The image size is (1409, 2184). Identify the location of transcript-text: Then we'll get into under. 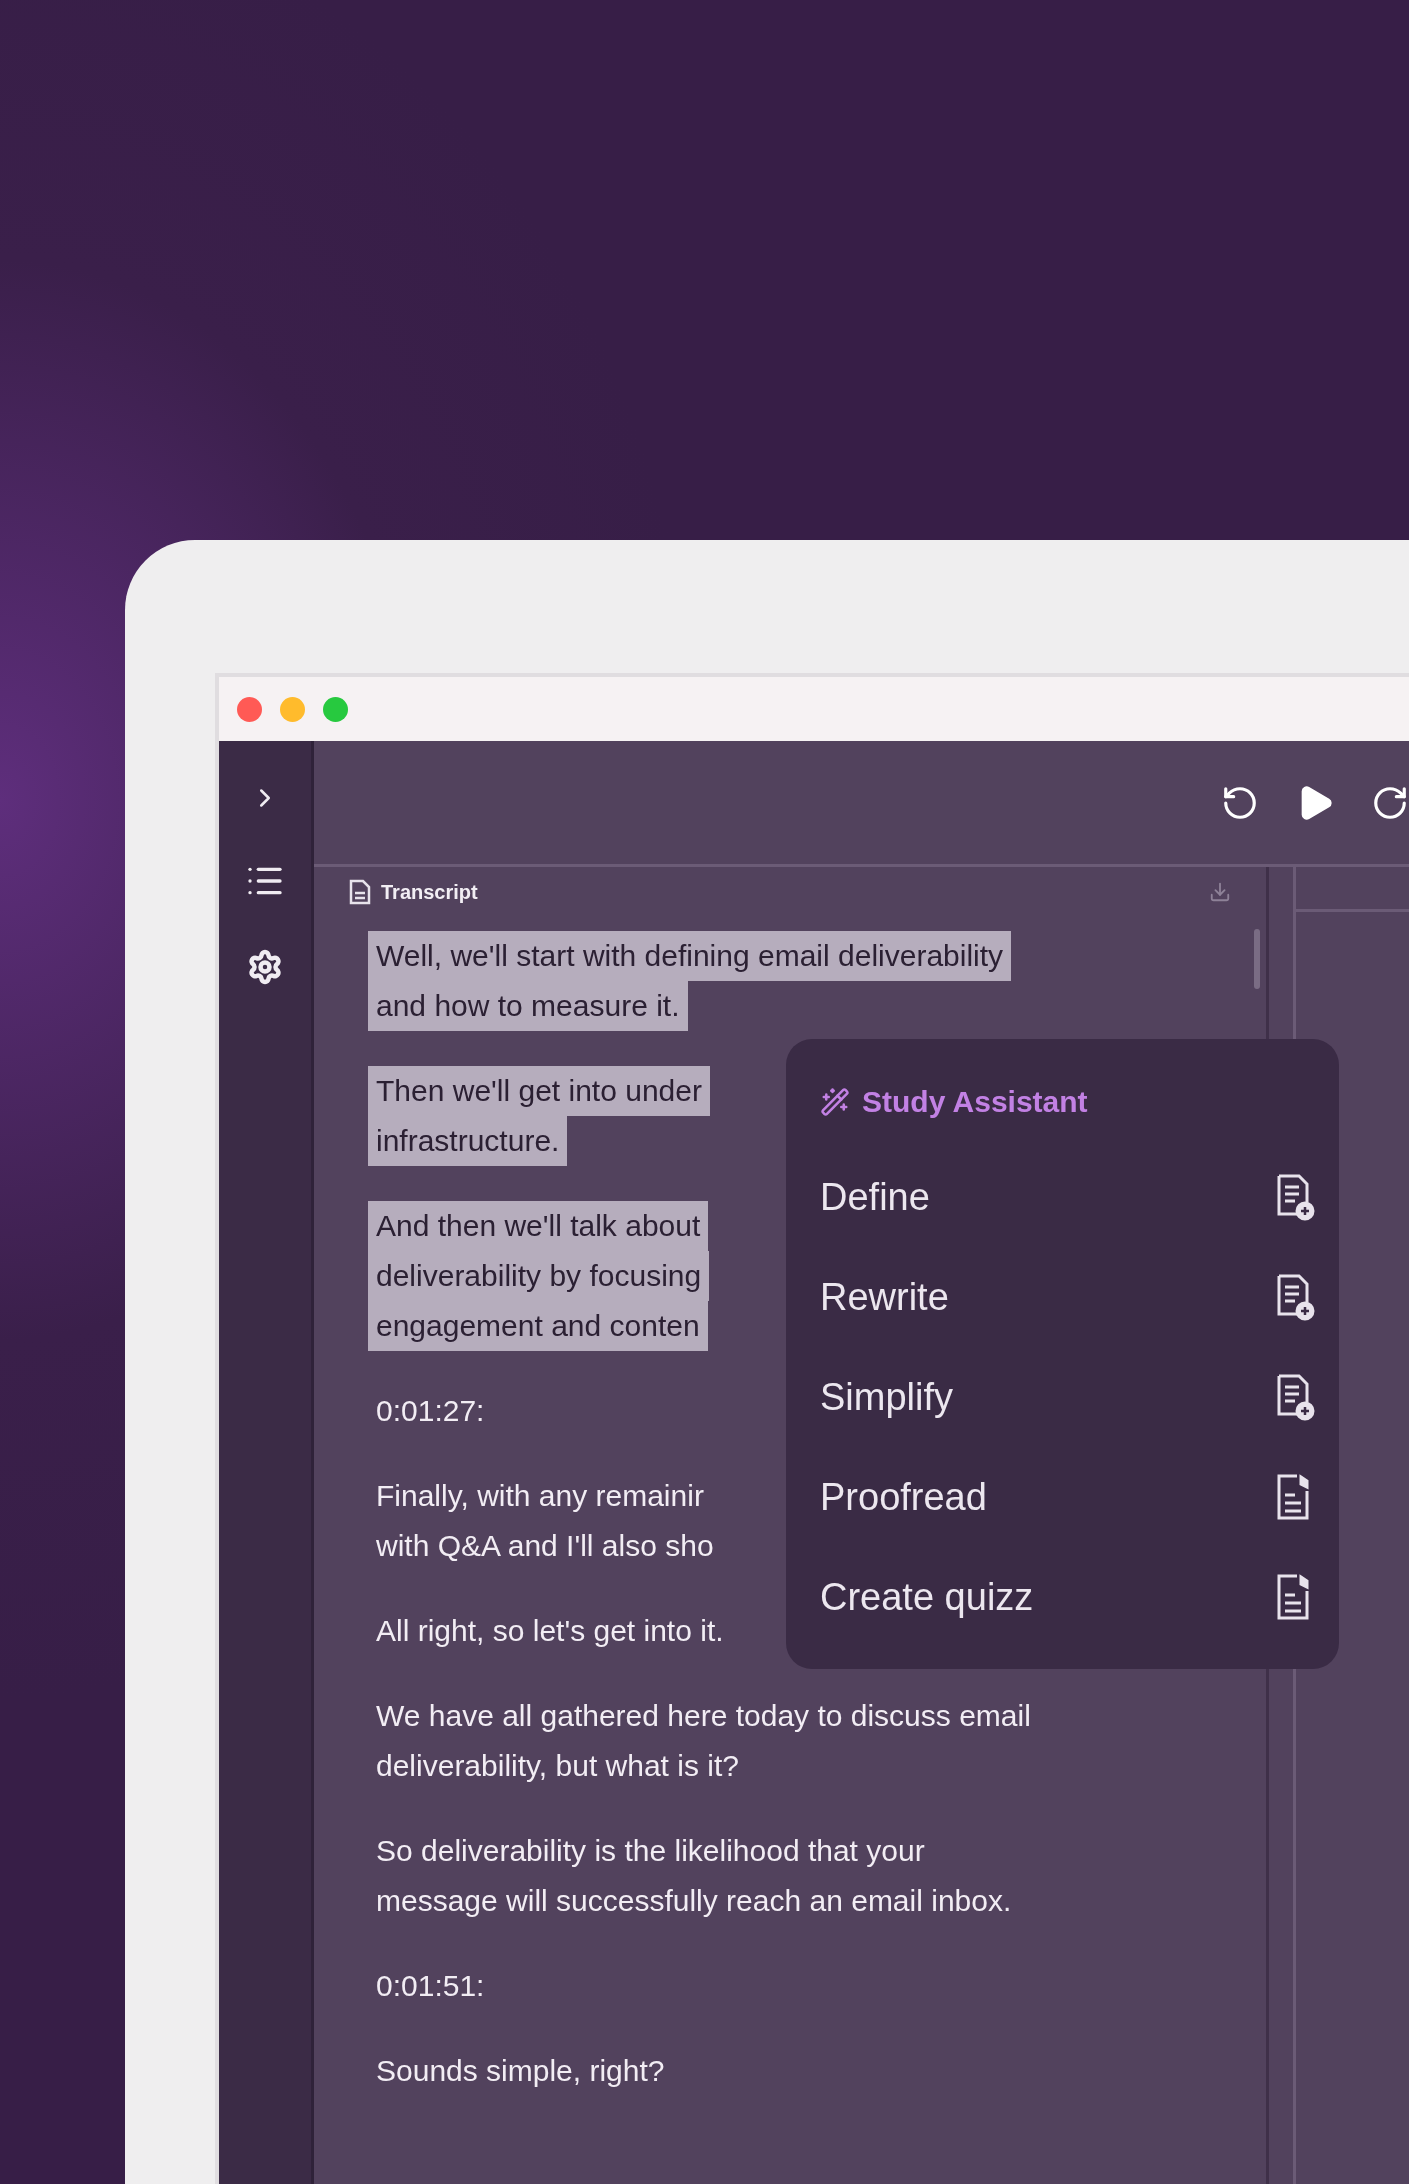
(539, 1091).